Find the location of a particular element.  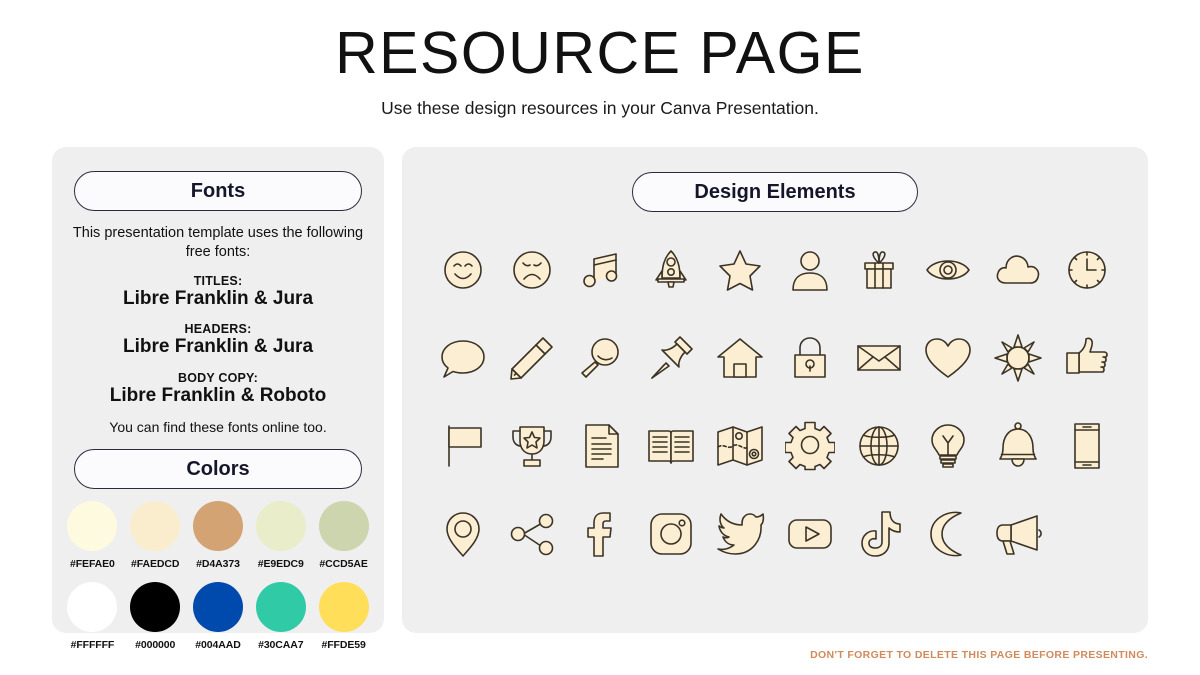

map-icon is located at coordinates (740, 446).